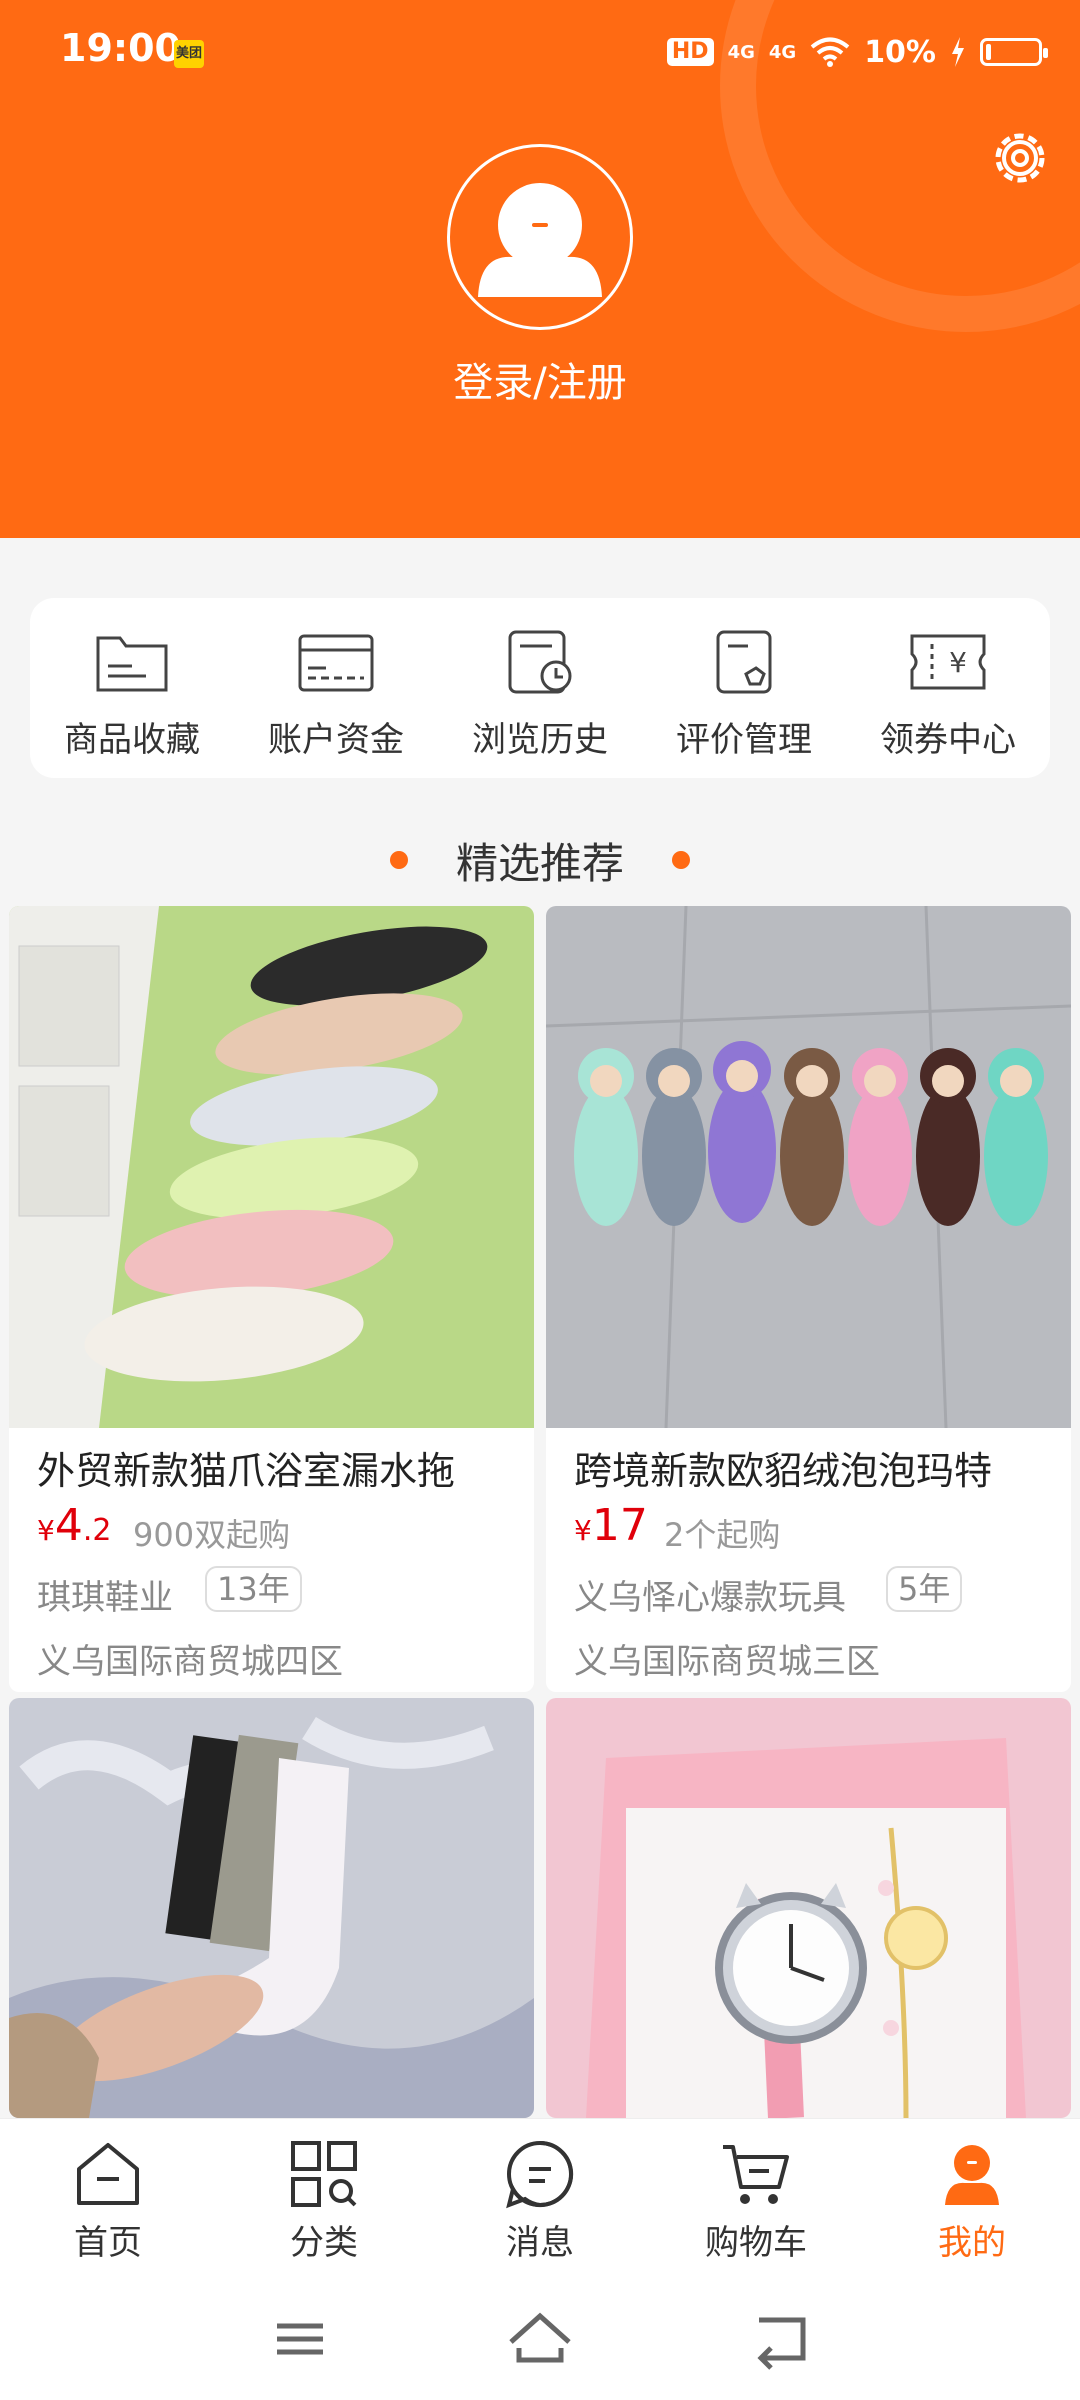 The image size is (1080, 2400). I want to click on min-order: 2个起购, so click(722, 1535).